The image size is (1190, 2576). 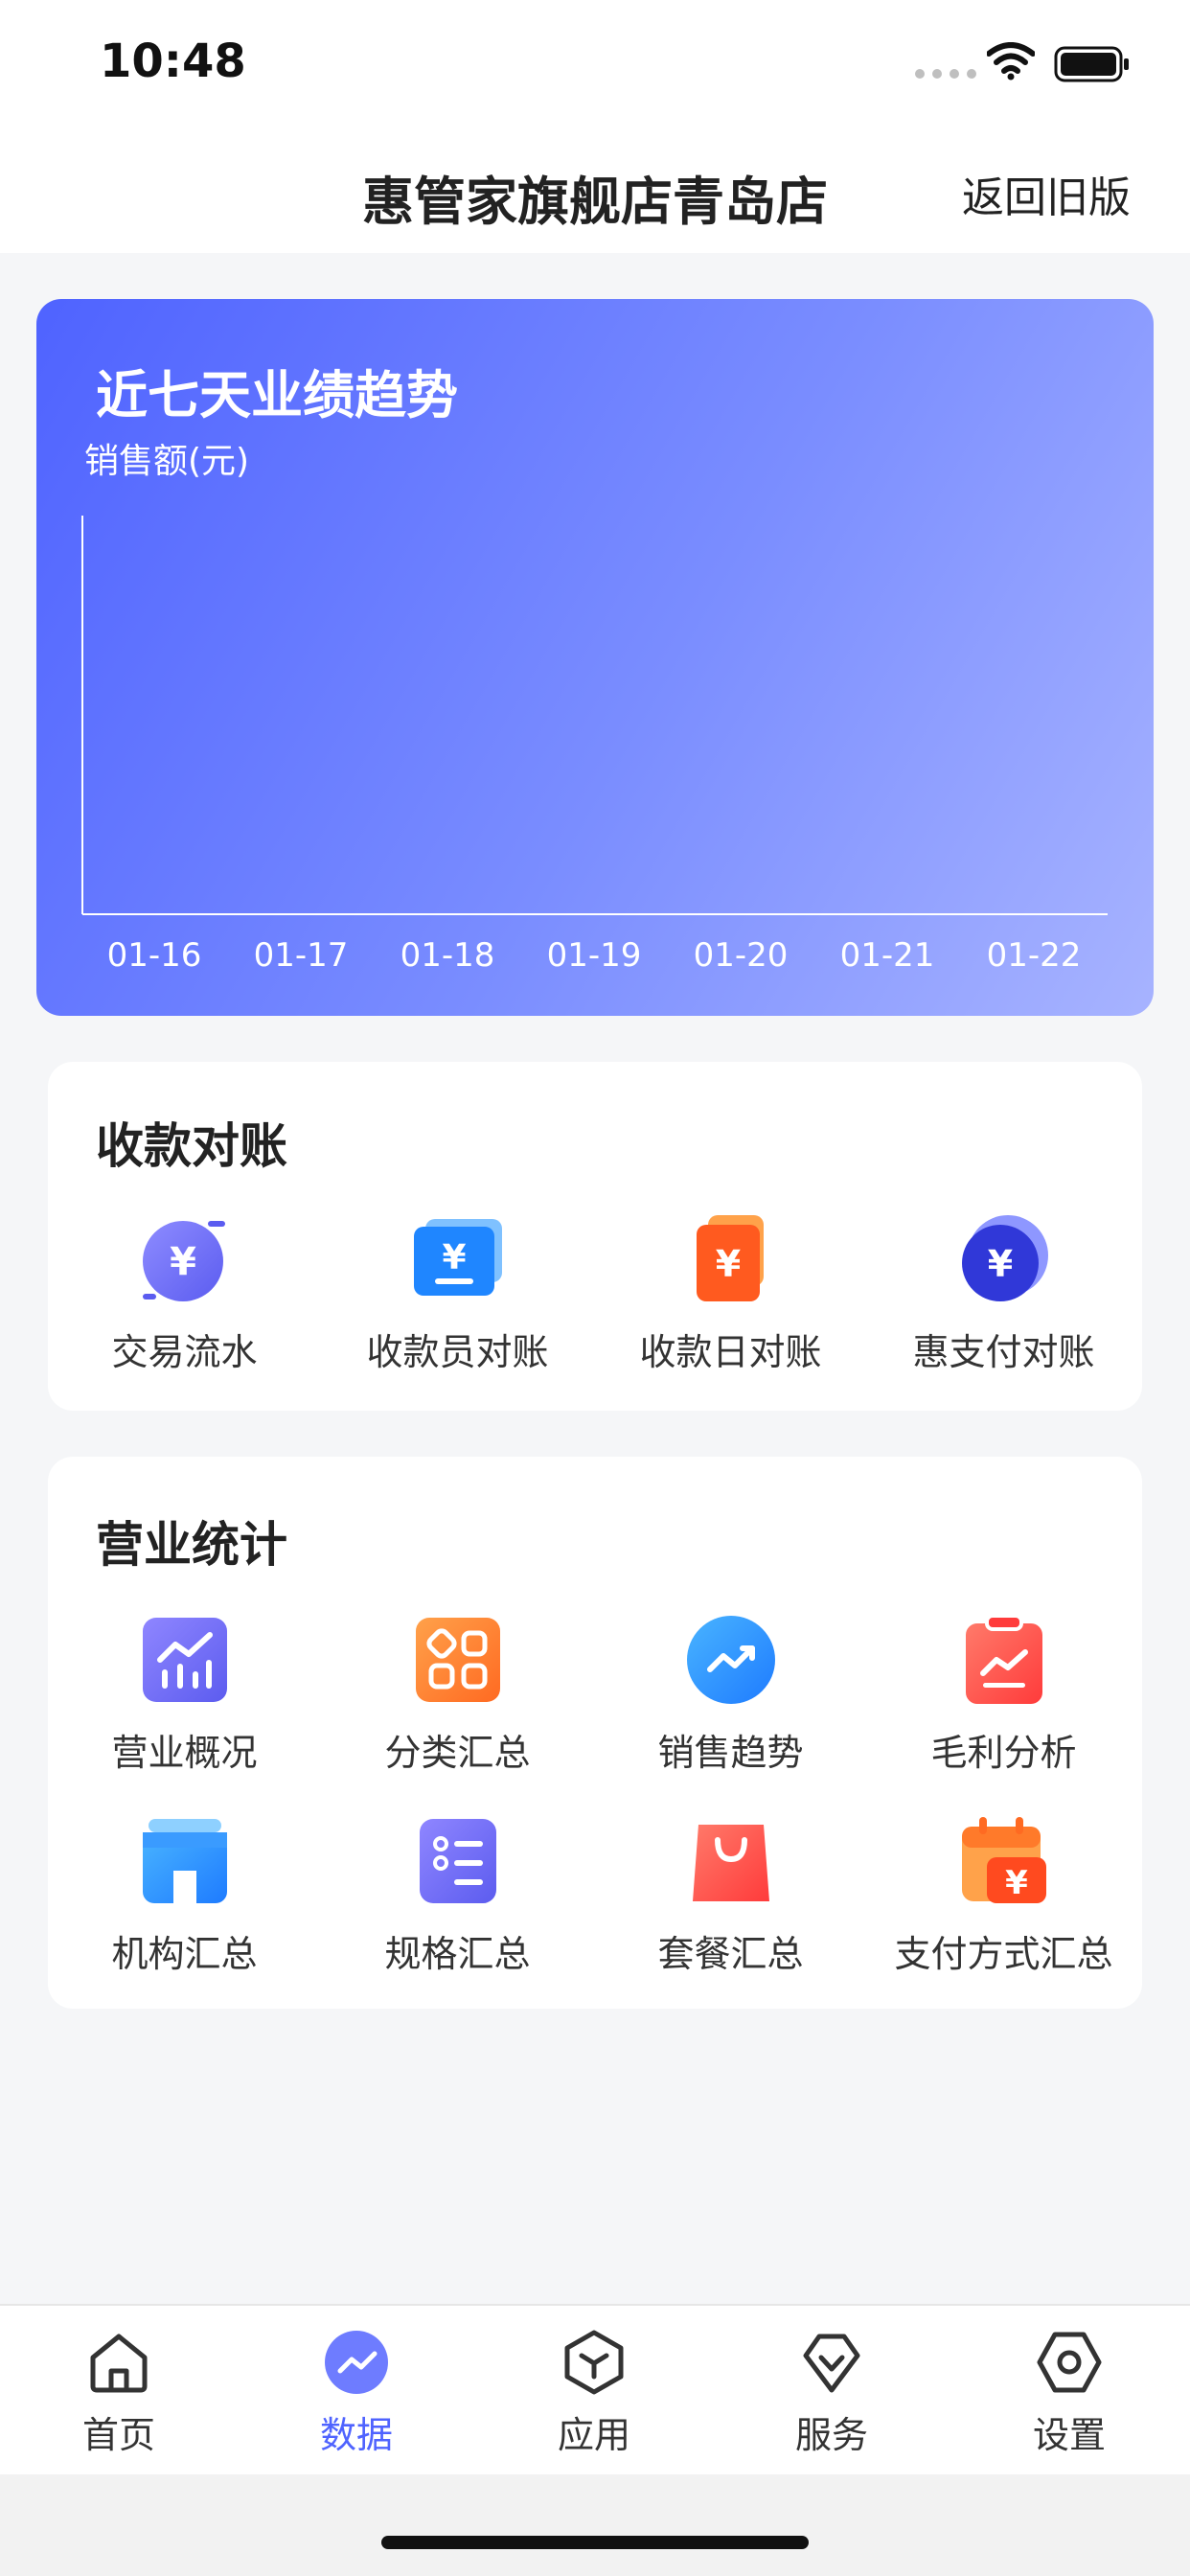 What do you see at coordinates (357, 2363) in the screenshot?
I see `data-icon` at bounding box center [357, 2363].